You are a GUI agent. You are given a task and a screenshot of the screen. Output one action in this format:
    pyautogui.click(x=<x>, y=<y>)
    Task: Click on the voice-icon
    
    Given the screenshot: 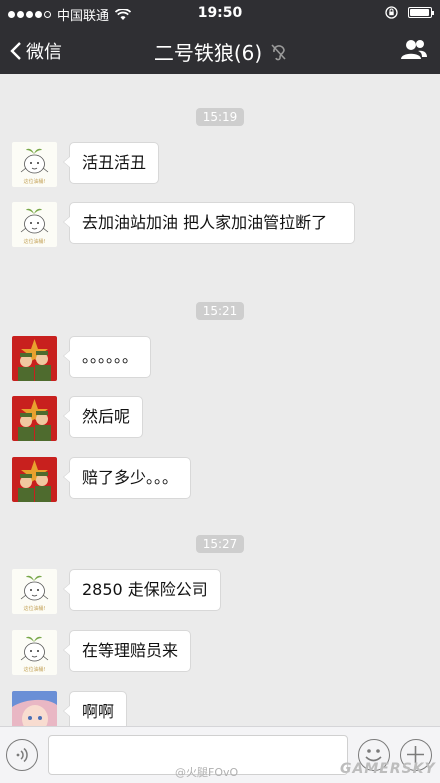 What is the action you would take?
    pyautogui.click(x=22, y=755)
    